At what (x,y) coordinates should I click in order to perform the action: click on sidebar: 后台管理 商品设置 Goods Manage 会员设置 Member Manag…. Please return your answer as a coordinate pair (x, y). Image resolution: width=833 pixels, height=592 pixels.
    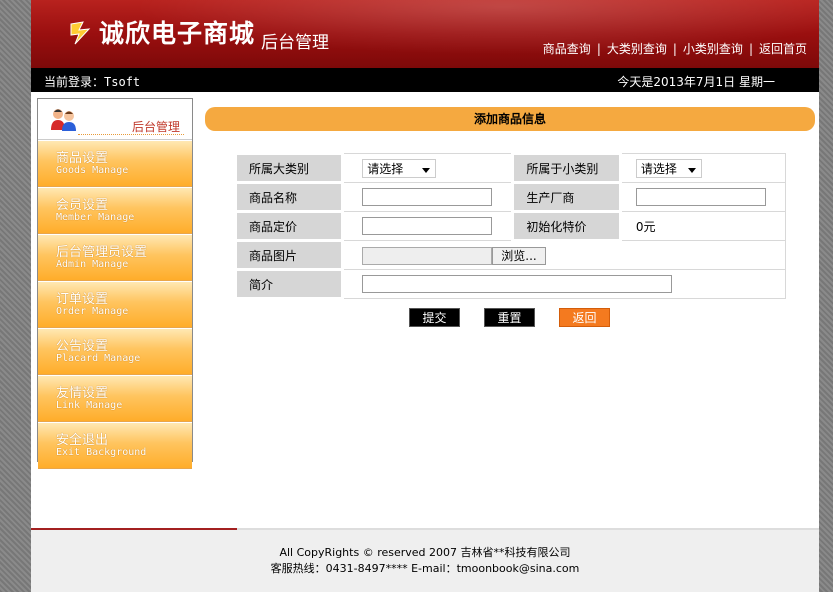
    Looking at the image, I should click on (115, 283).